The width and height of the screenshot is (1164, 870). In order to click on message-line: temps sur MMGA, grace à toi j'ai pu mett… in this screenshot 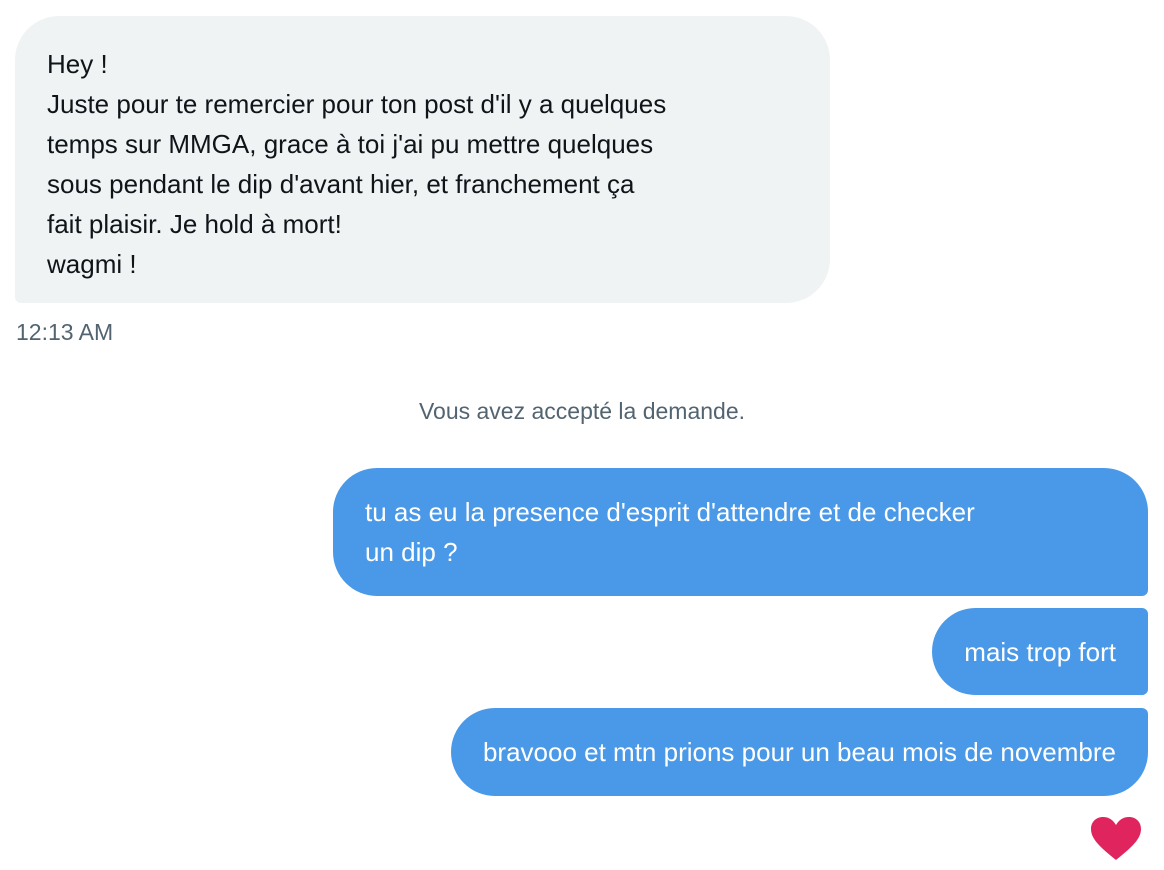, I will do `click(350, 144)`.